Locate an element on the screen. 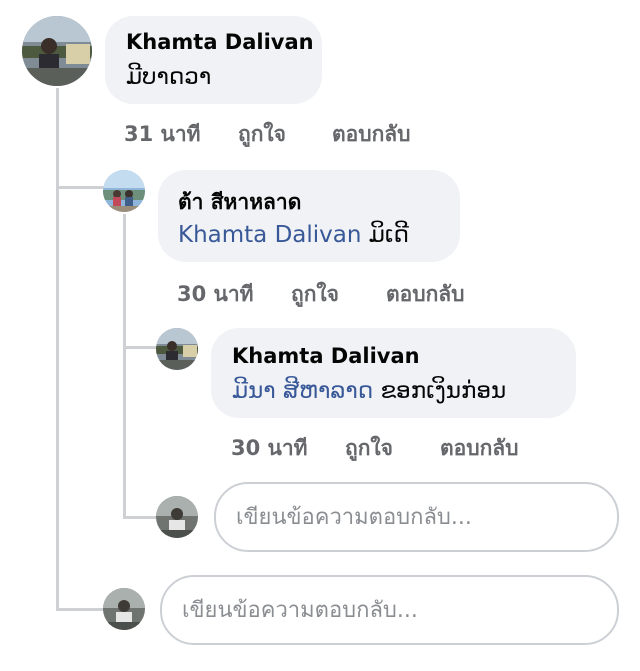  mention-link: ມີນາ ສີຫາລາດ is located at coordinates (302, 391).